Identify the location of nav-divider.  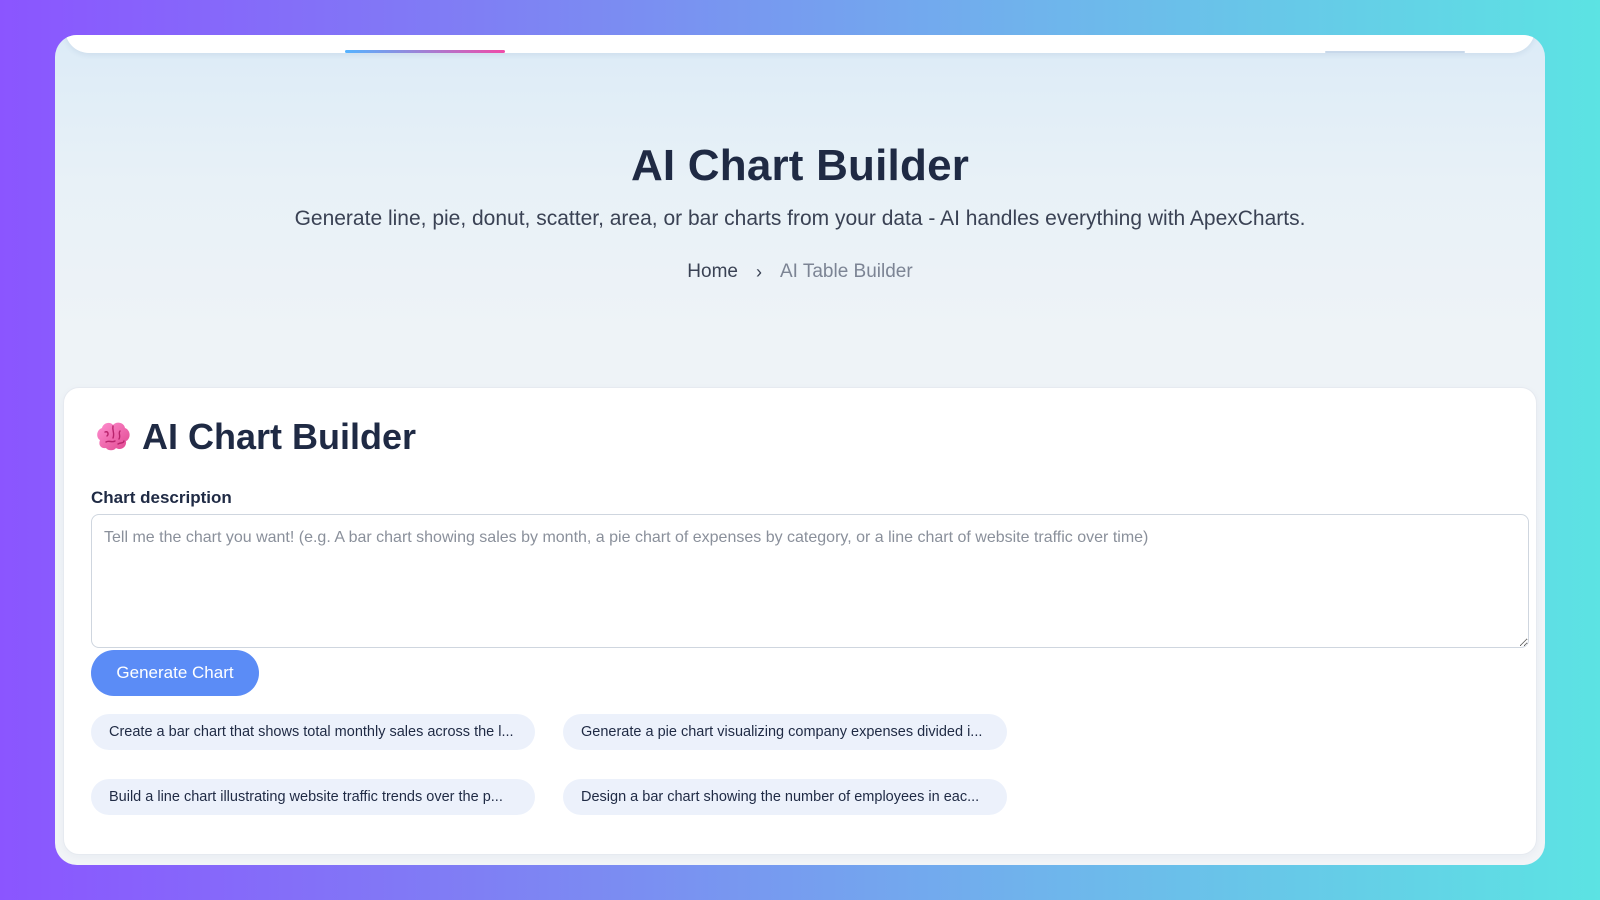
(1395, 52).